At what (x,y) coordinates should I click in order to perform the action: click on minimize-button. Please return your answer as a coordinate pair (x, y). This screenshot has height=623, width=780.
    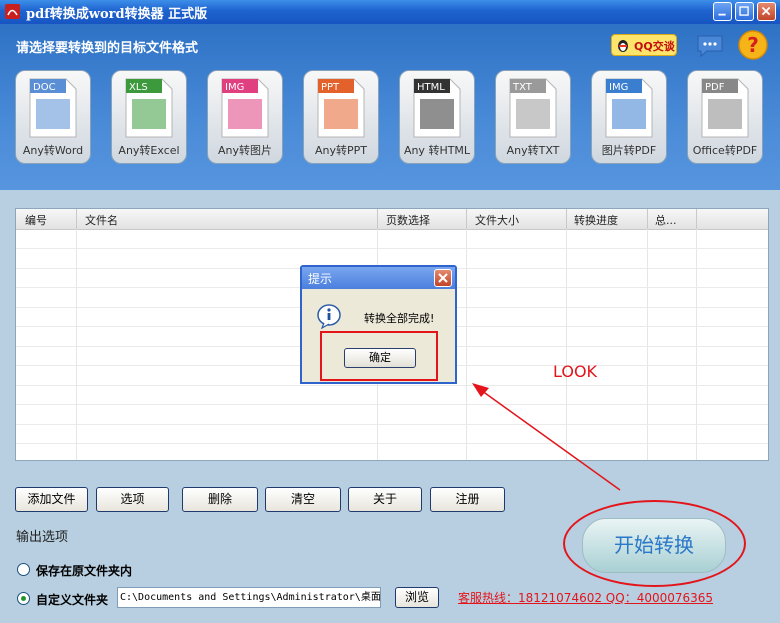
    Looking at the image, I should click on (722, 11).